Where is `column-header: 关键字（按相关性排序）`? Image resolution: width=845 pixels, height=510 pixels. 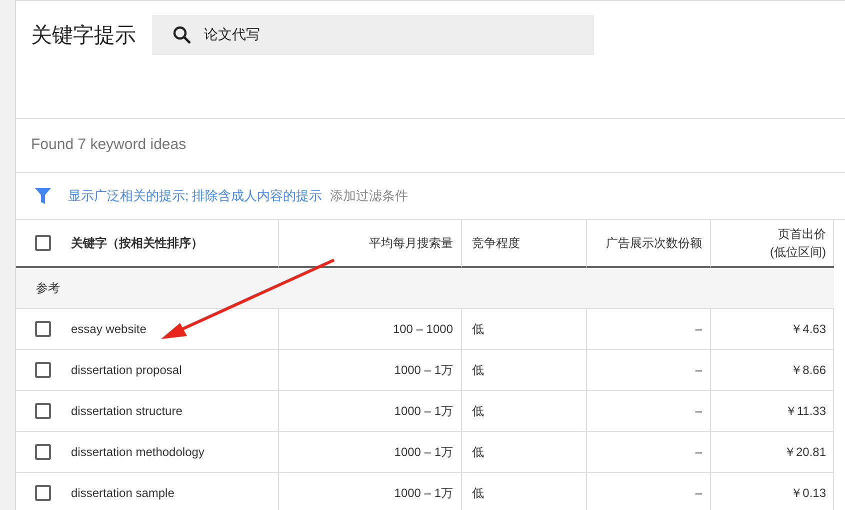 column-header: 关键字（按相关性排序） is located at coordinates (137, 243).